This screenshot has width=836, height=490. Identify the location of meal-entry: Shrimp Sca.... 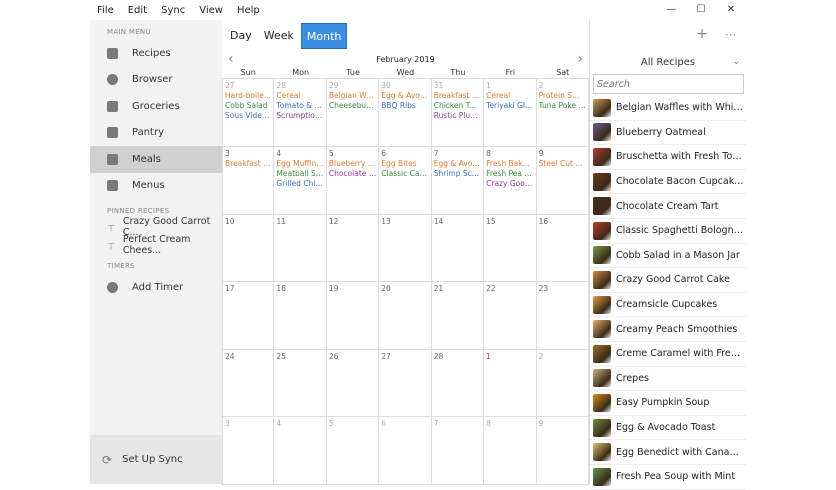
(457, 174).